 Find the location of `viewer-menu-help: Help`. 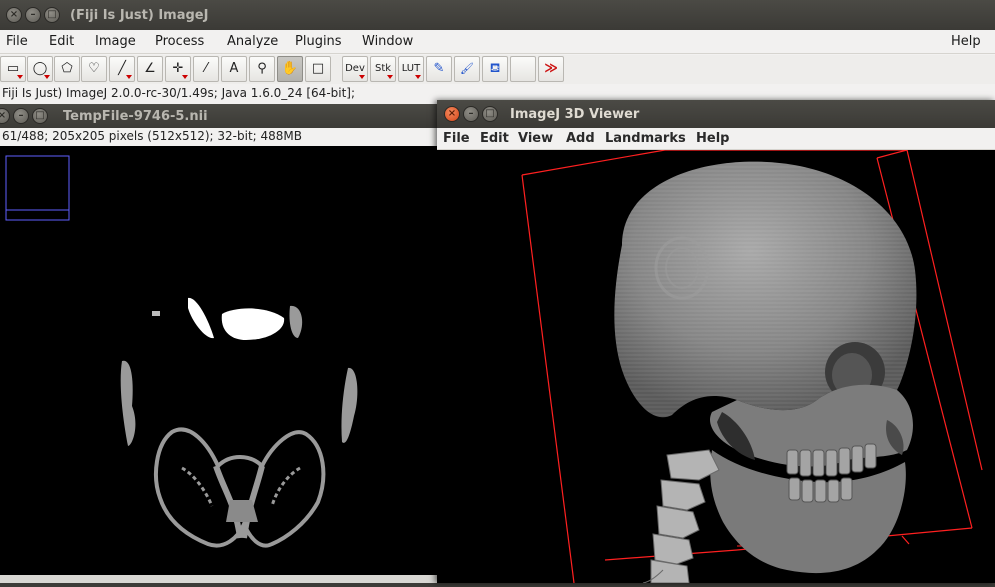

viewer-menu-help: Help is located at coordinates (712, 138).